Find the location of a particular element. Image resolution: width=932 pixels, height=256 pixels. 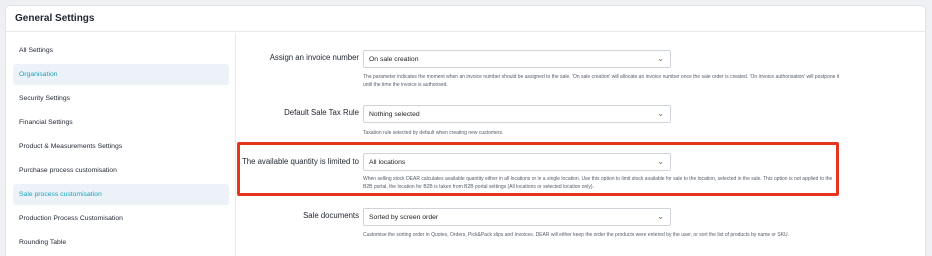

default-tax-rule-select: Nothing selected ⌄ is located at coordinates (517, 114).